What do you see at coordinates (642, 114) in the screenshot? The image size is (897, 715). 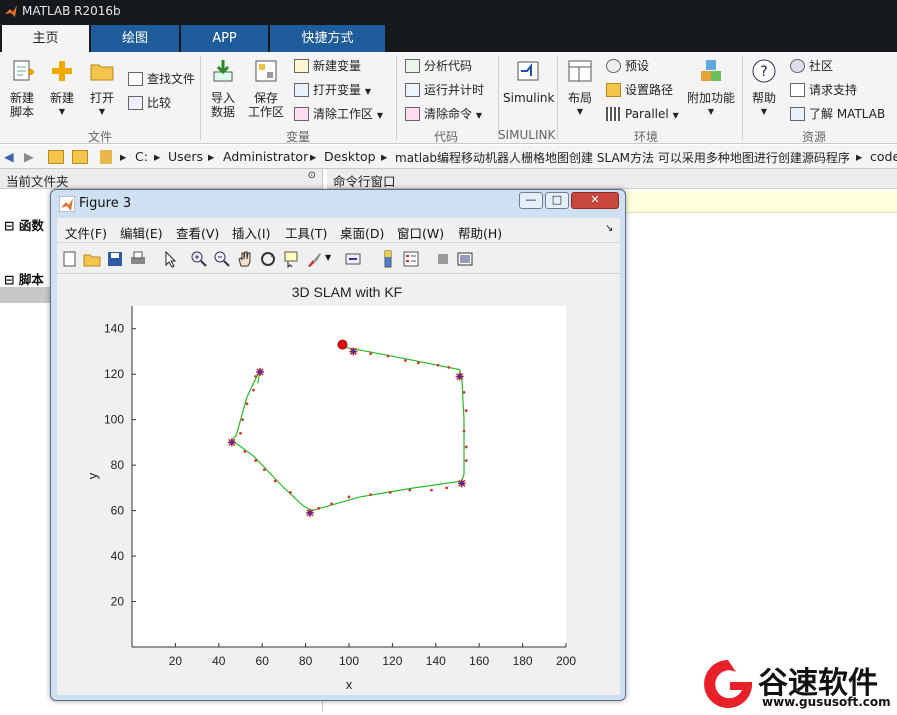 I see `parallel-button: Parallel ▼` at bounding box center [642, 114].